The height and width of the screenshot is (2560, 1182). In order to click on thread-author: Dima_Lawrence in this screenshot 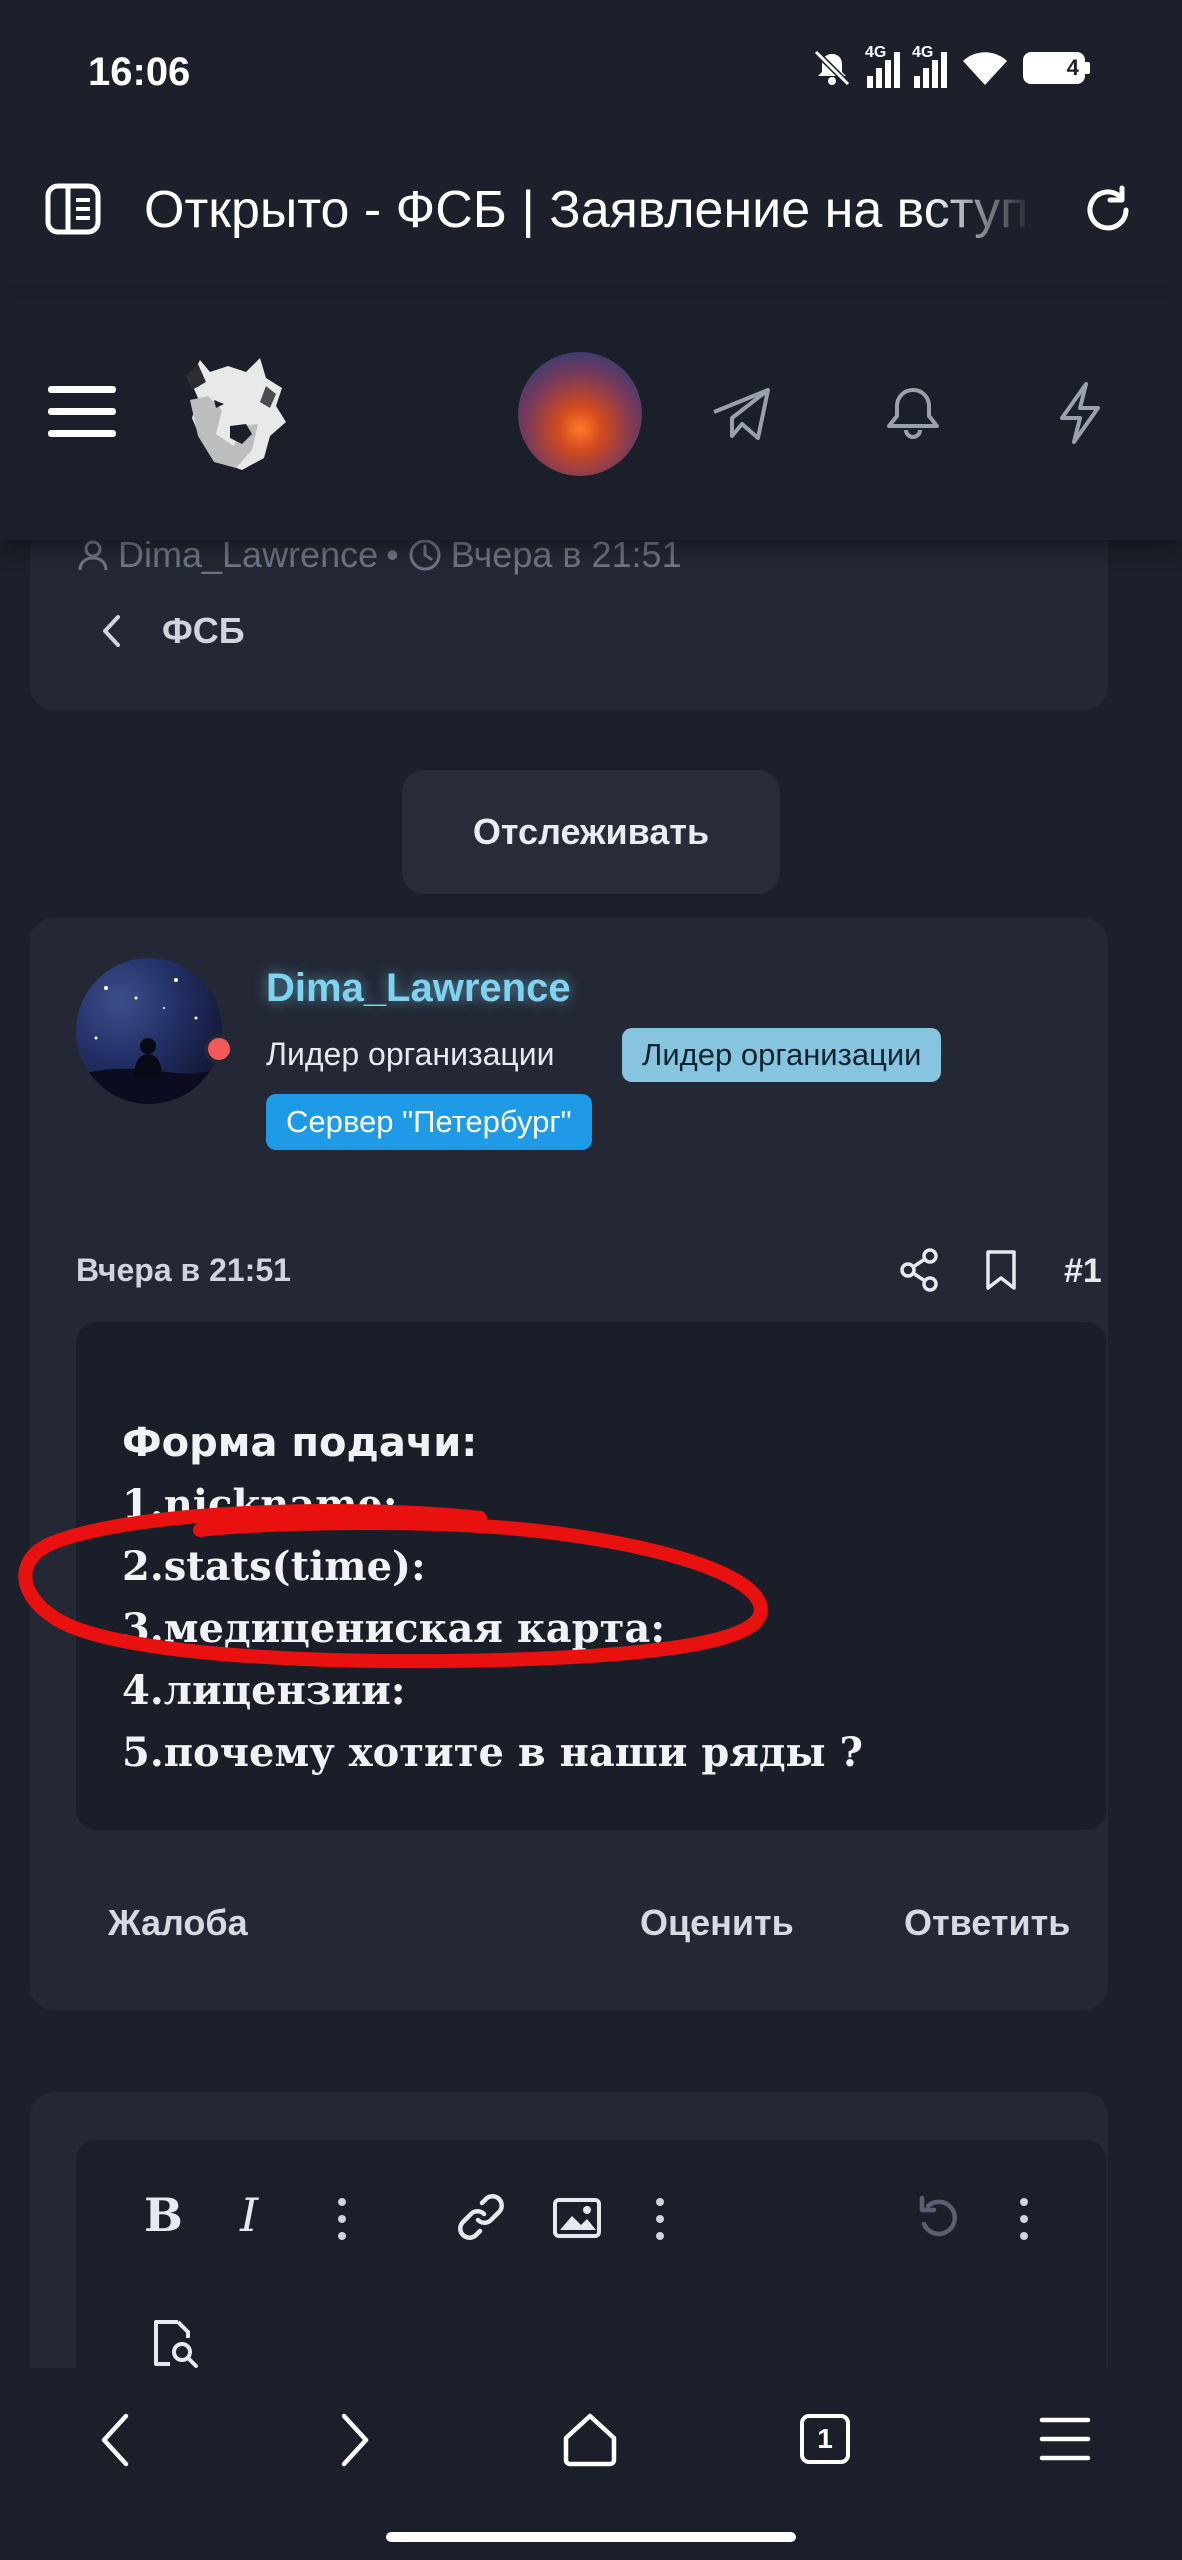, I will do `click(248, 555)`.